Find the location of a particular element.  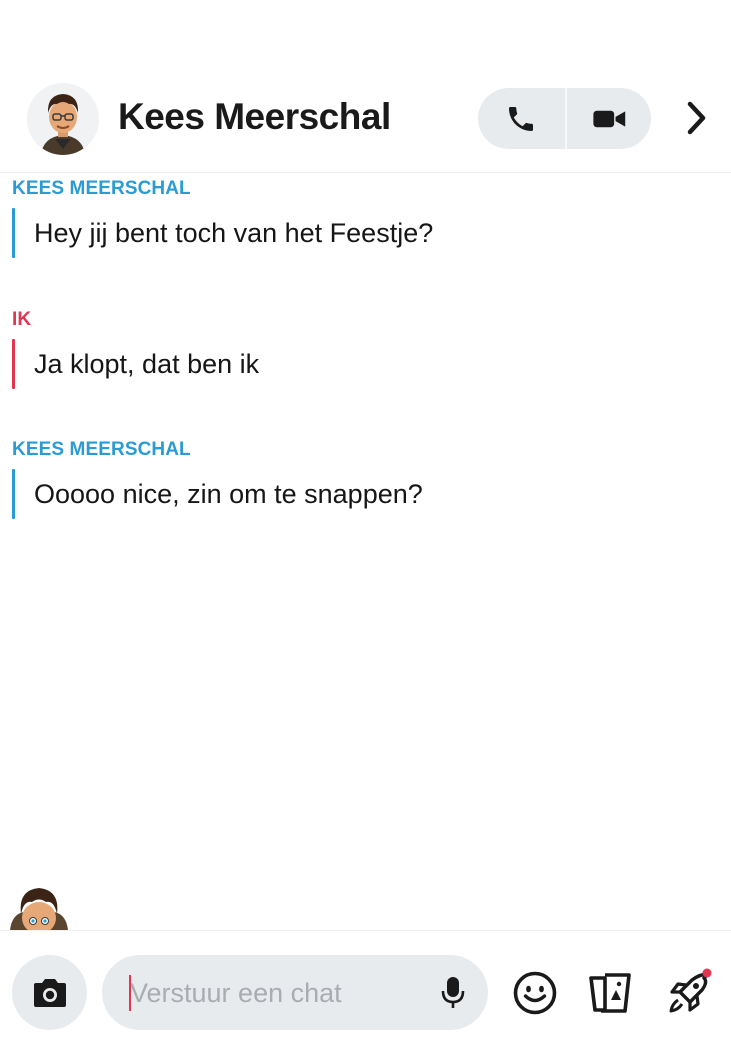

chevron-right-icon is located at coordinates (696, 118).